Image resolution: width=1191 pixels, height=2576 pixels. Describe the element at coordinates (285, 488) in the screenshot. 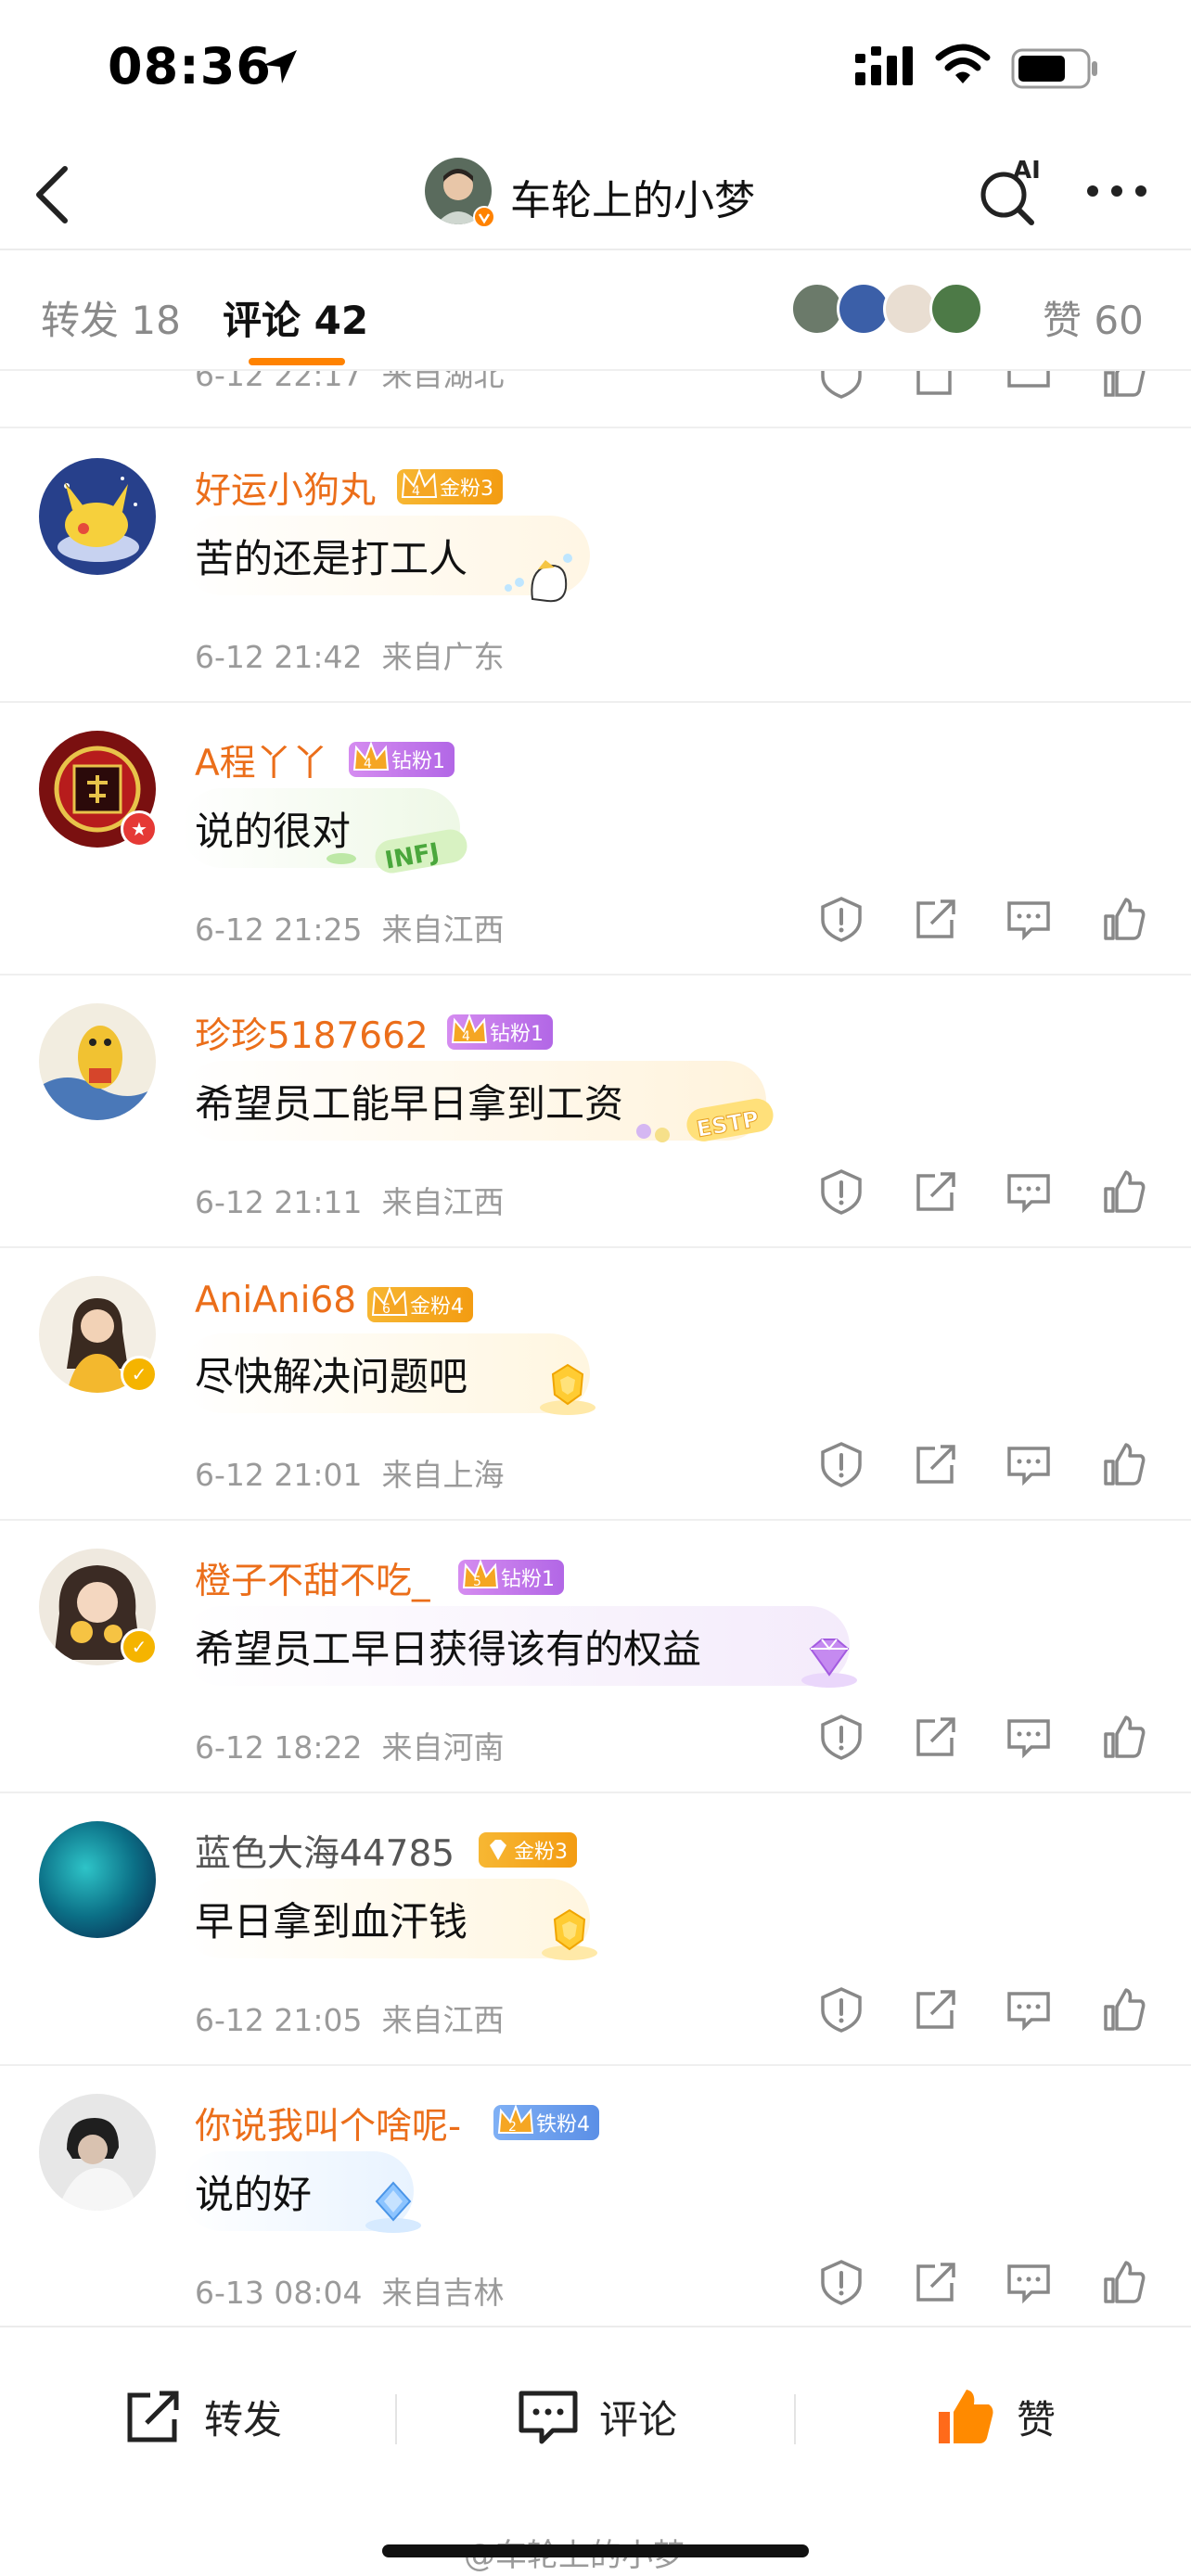

I see `username: 好运小狗丸` at that location.